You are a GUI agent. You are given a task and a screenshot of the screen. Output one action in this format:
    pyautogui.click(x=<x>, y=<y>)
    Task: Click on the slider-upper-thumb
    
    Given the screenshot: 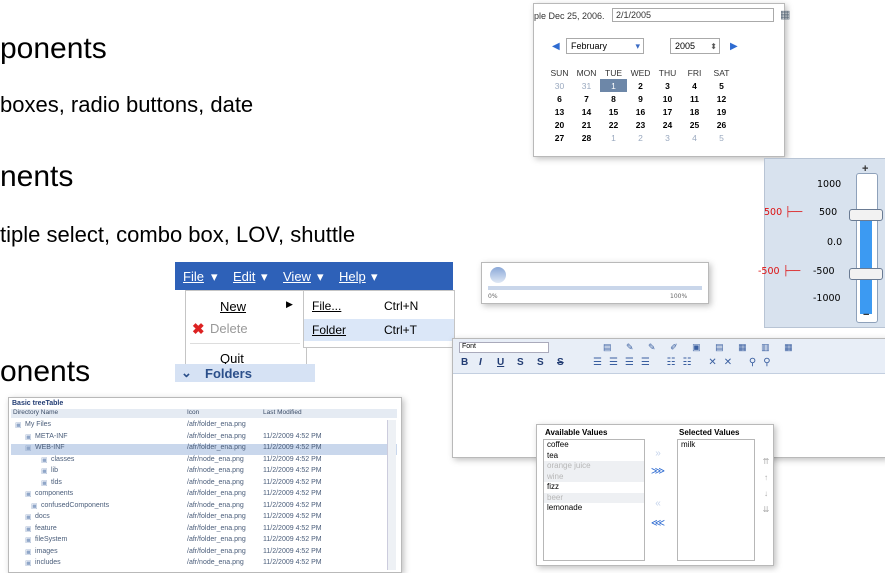 What is the action you would take?
    pyautogui.click(x=866, y=215)
    